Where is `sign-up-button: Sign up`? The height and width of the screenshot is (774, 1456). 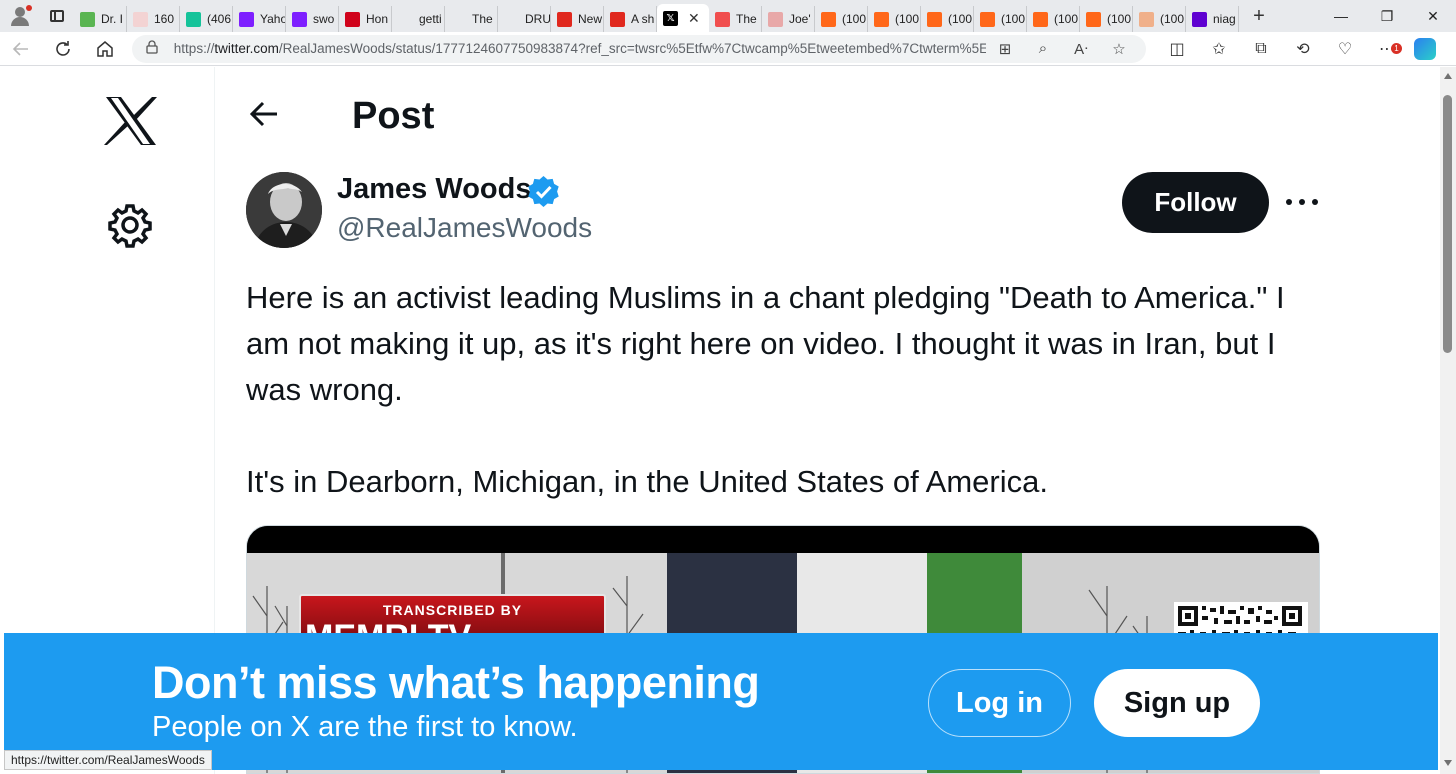
sign-up-button: Sign up is located at coordinates (1177, 703).